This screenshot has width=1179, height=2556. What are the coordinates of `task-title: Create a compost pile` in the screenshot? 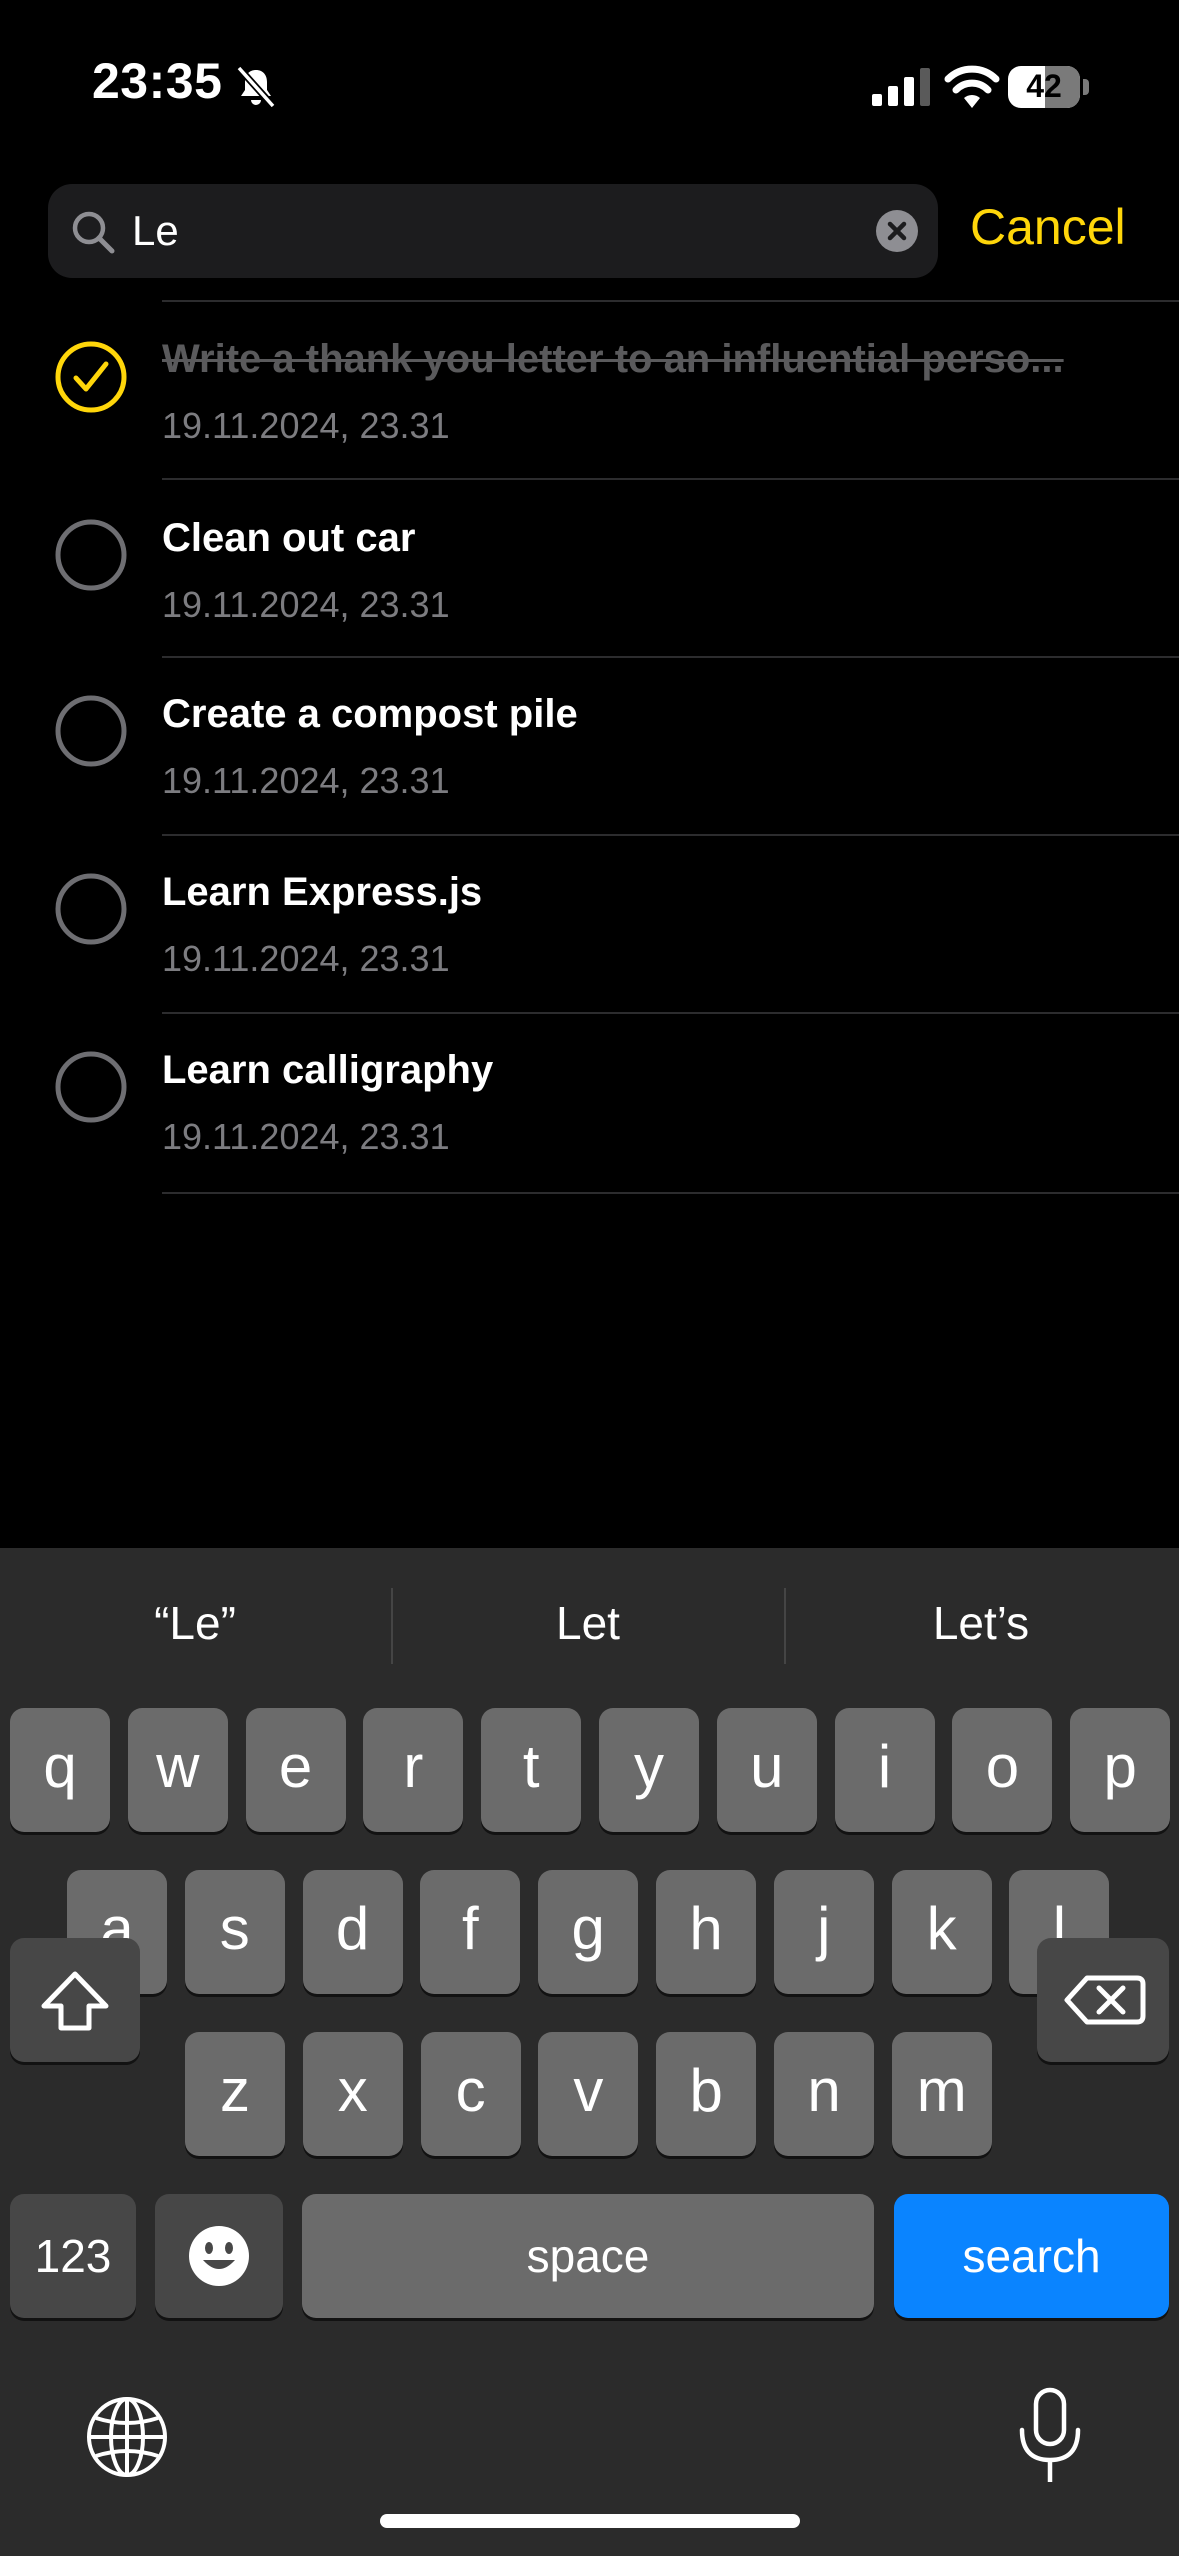 It's located at (370, 714).